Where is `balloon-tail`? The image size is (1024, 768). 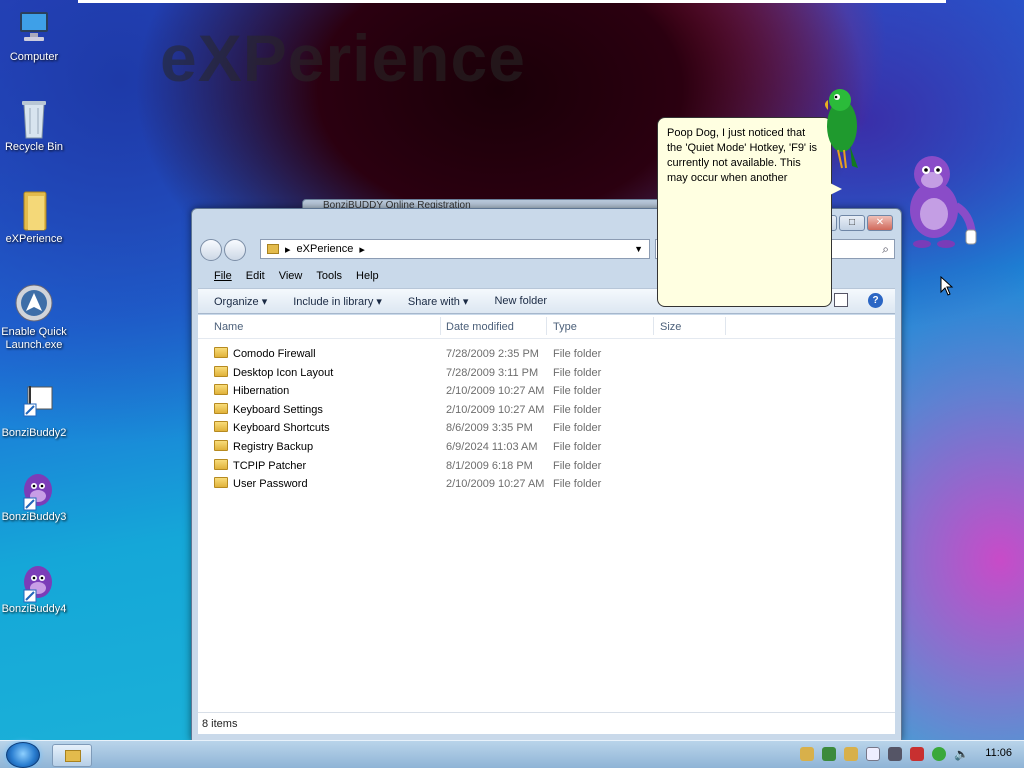
balloon-tail is located at coordinates (836, 189).